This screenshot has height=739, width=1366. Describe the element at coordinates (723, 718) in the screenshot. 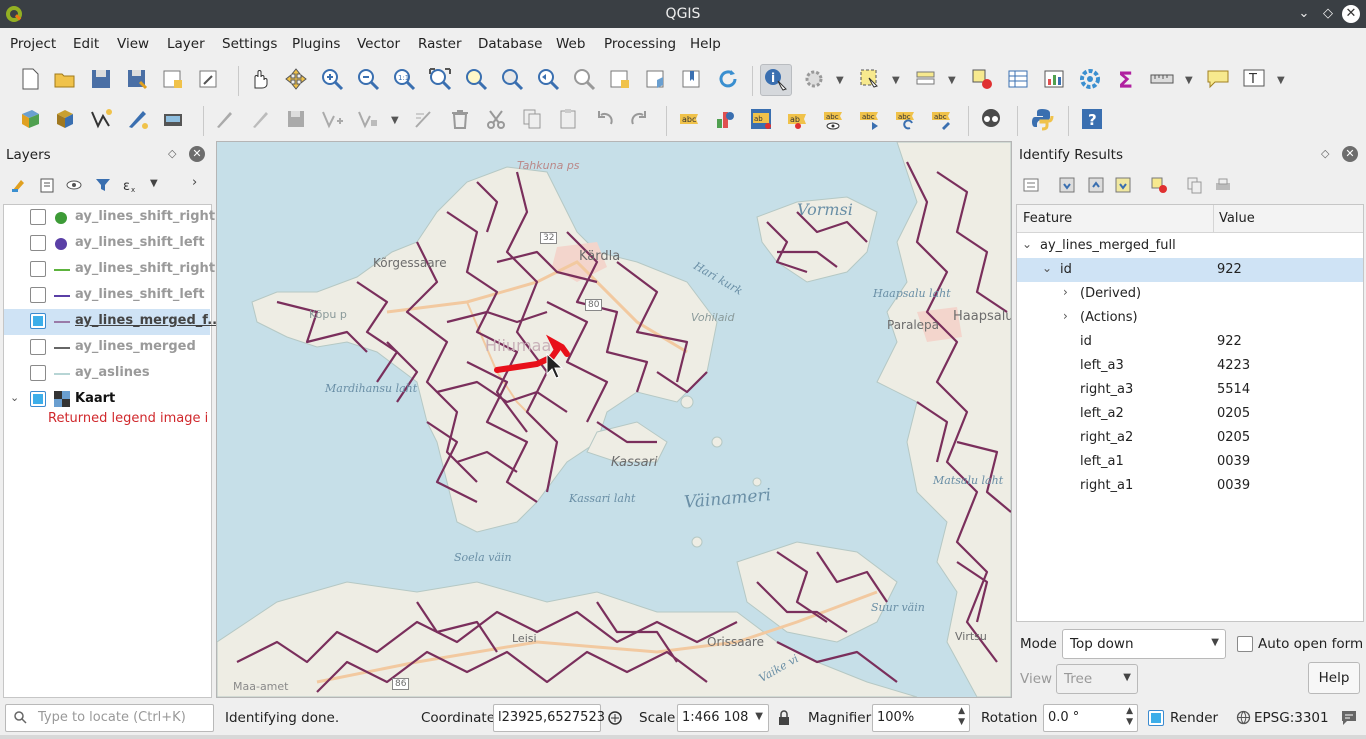

I see `scale-combo: 1:466 108 ▼` at that location.